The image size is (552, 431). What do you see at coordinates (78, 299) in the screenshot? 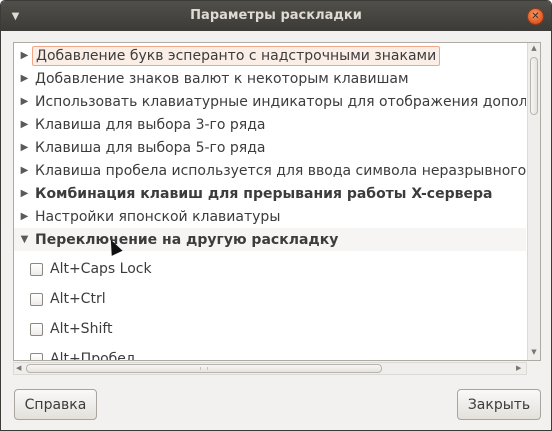
I see `option-label: Alt+Ctrl` at bounding box center [78, 299].